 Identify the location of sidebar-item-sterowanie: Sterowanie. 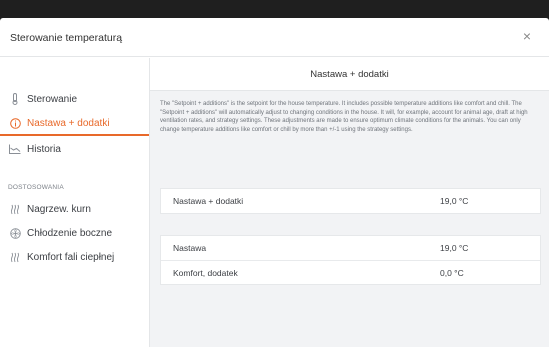
(74, 99).